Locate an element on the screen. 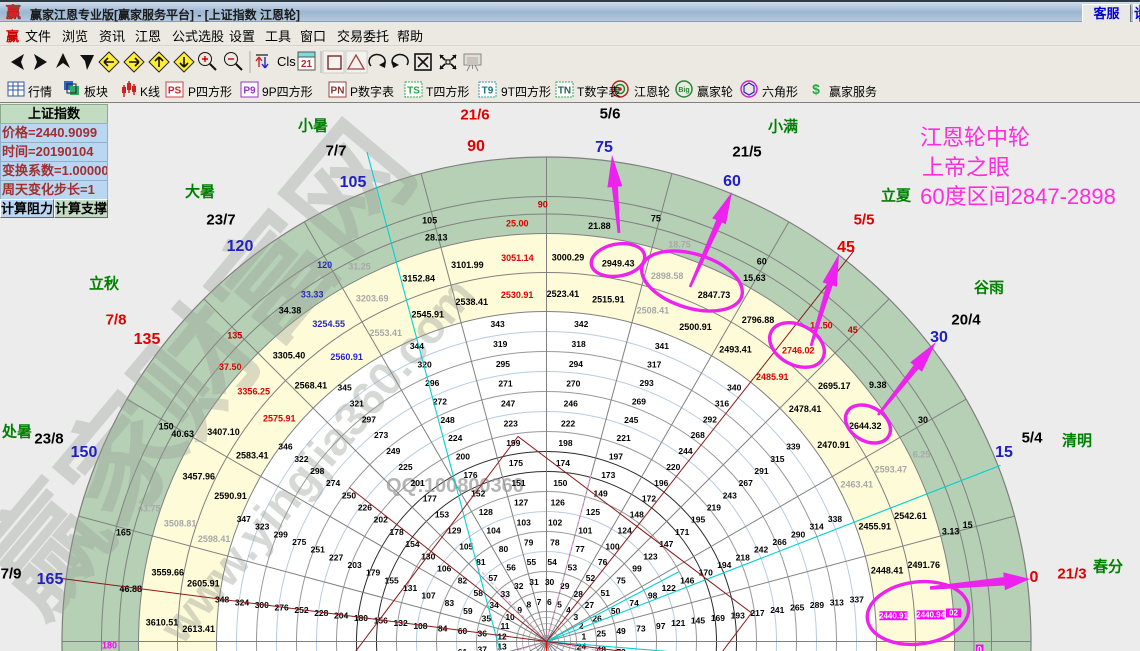  svg-text: 9.38 is located at coordinates (878, 385).